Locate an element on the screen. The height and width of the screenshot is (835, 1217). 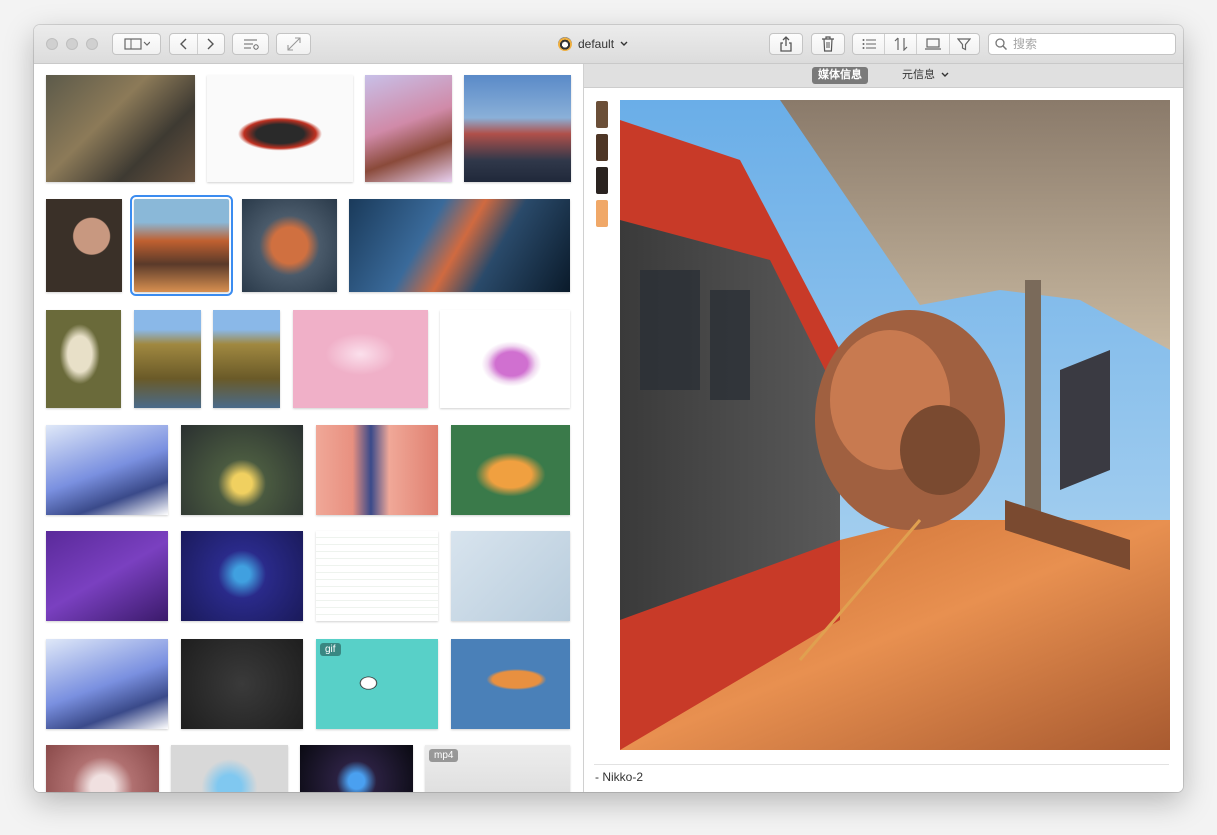
delete-button is located at coordinates (828, 44).